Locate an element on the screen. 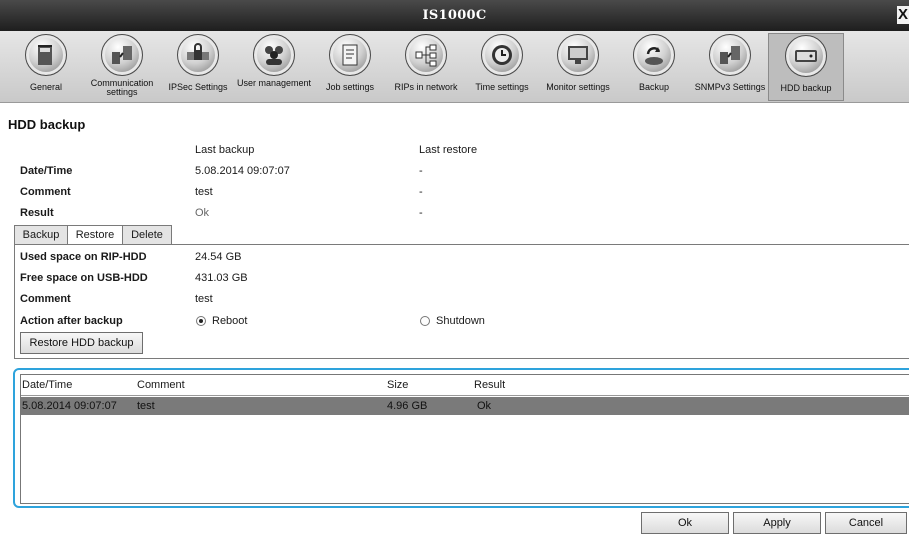 Image resolution: width=909 pixels, height=537 pixels. reboot-label: Reboot is located at coordinates (229, 321).